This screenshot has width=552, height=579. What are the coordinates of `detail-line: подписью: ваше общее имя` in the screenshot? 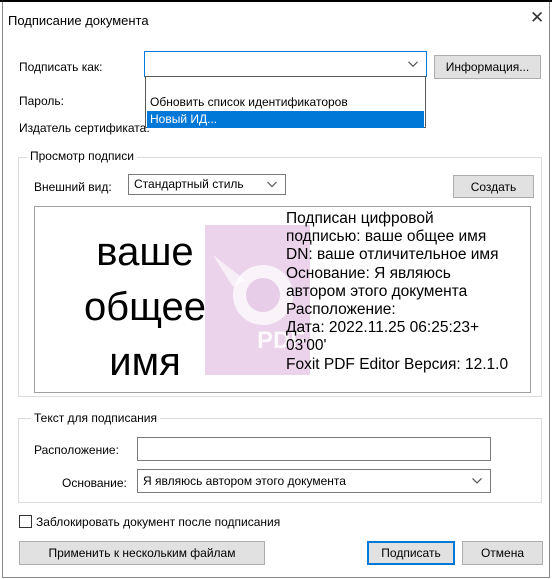 It's located at (386, 237).